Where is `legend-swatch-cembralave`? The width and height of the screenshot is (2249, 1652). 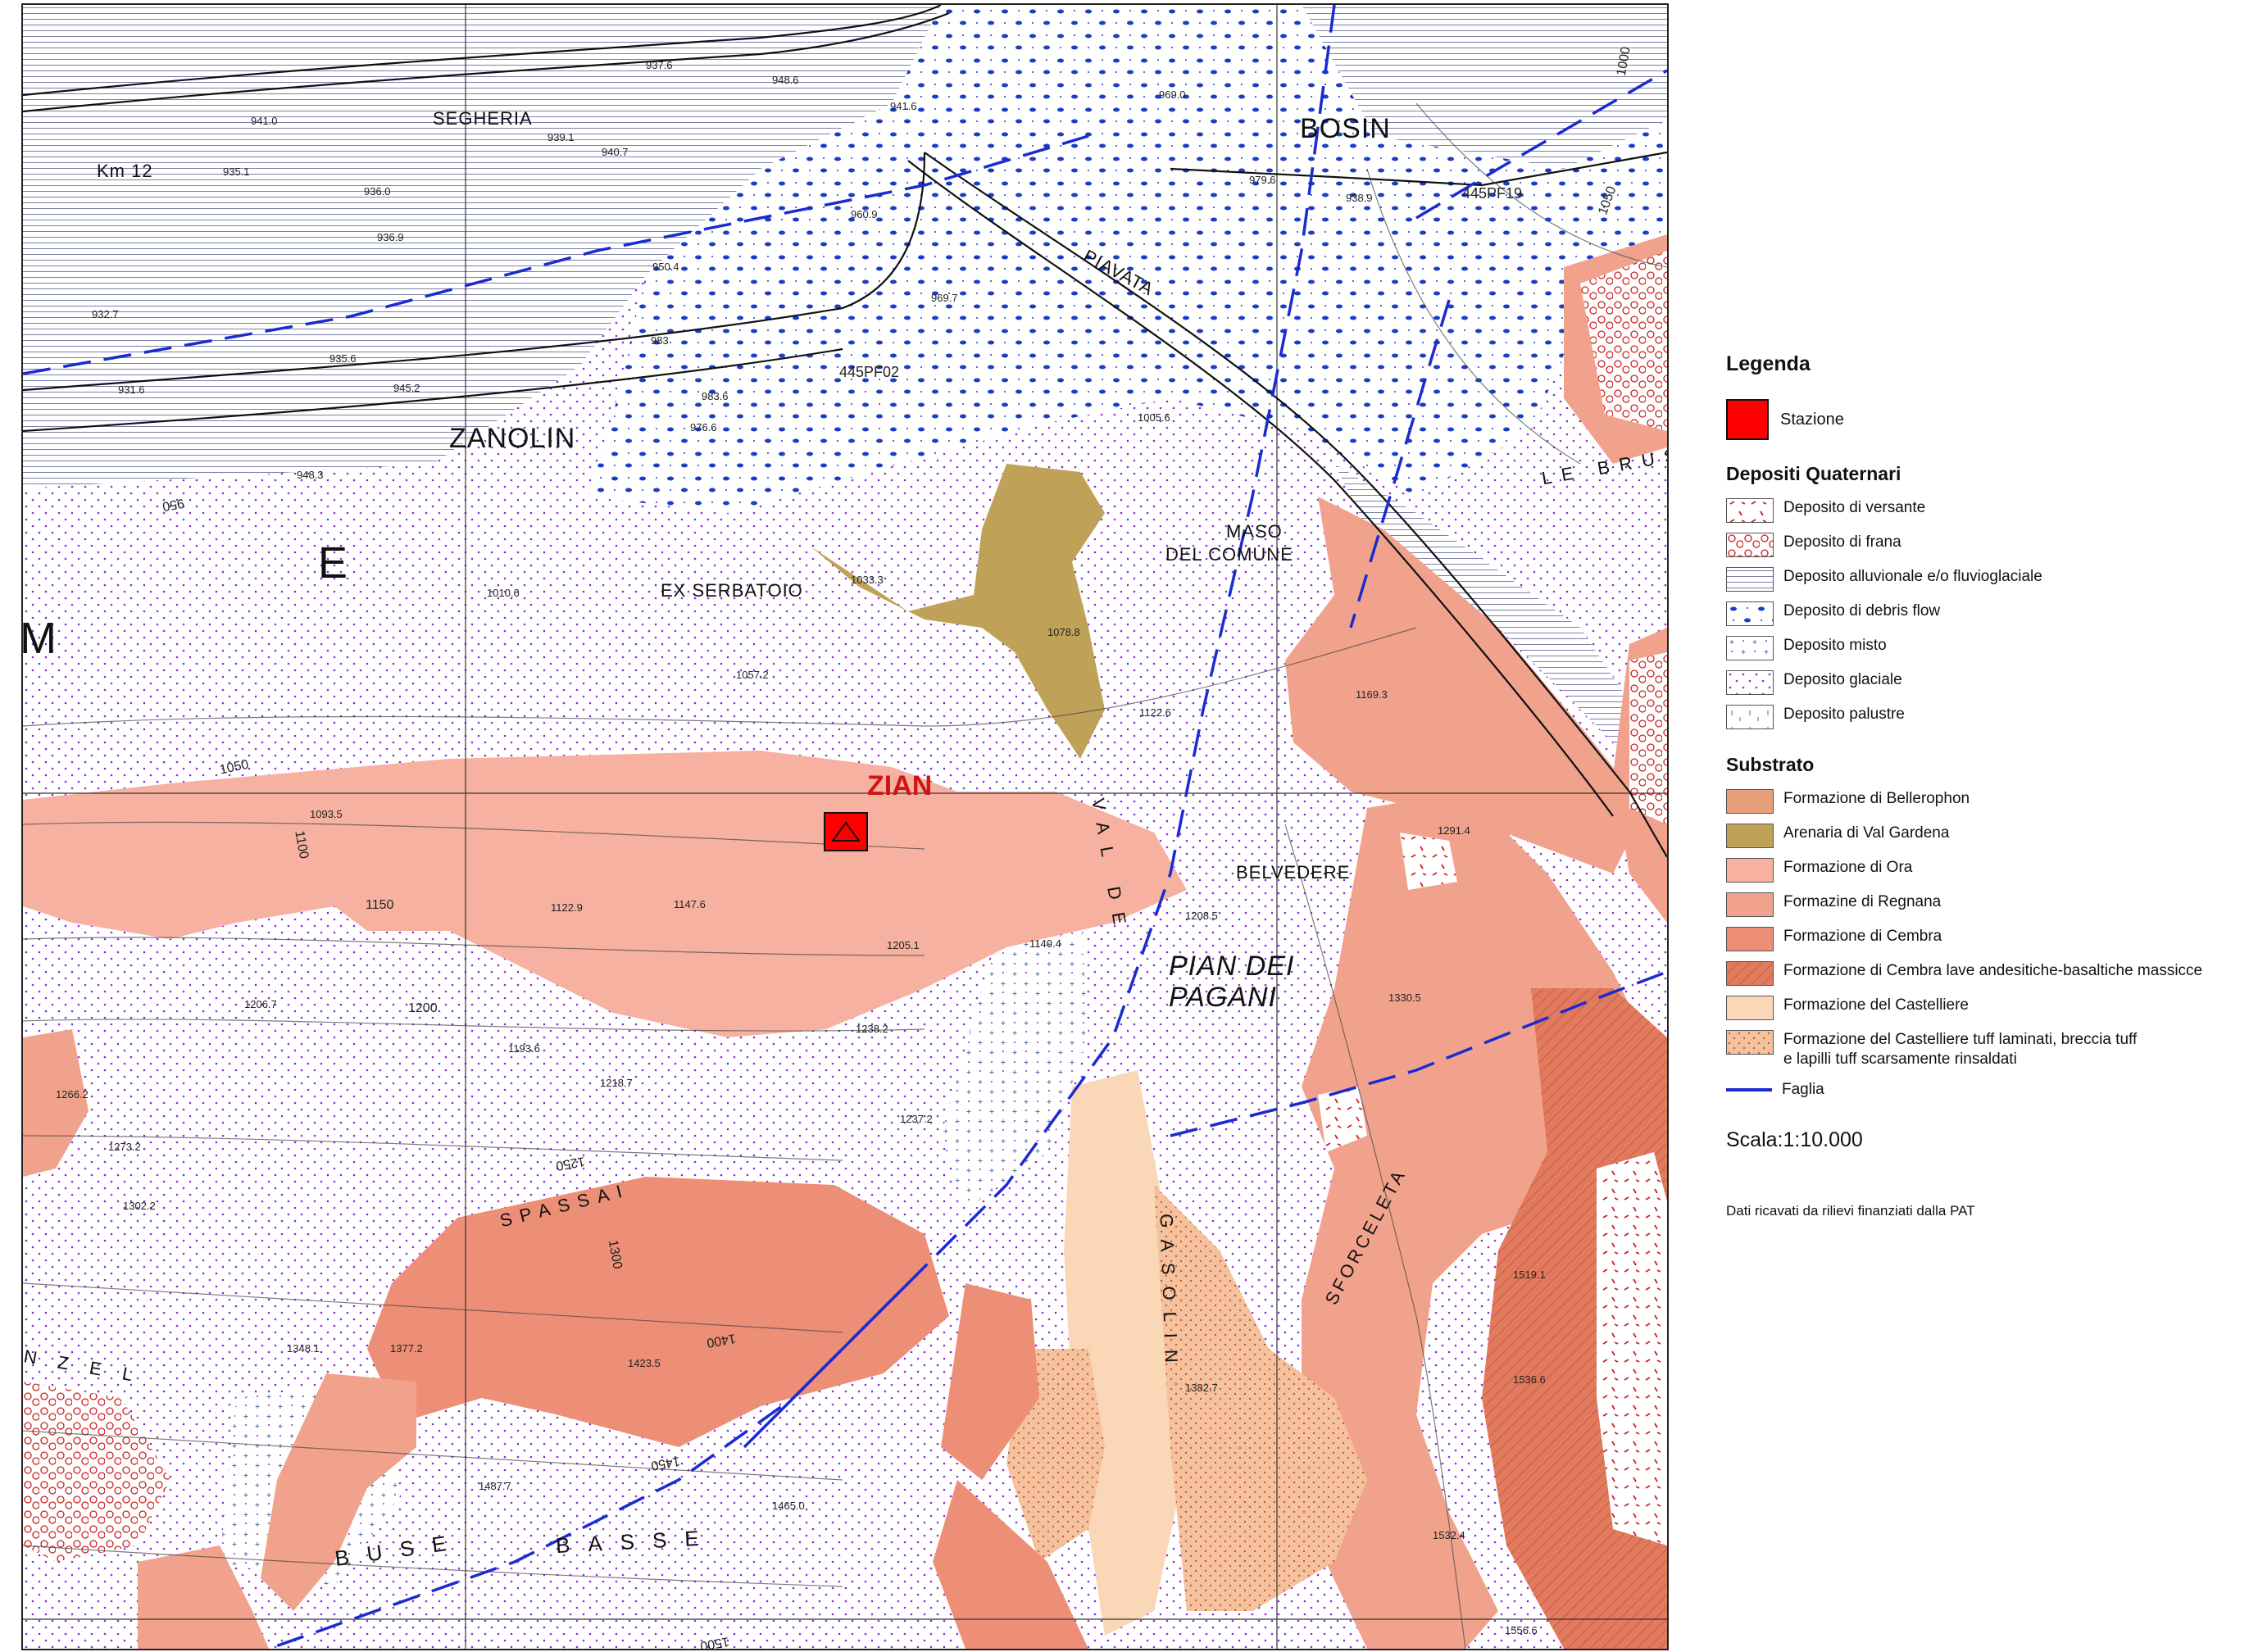 legend-swatch-cembralave is located at coordinates (1750, 973).